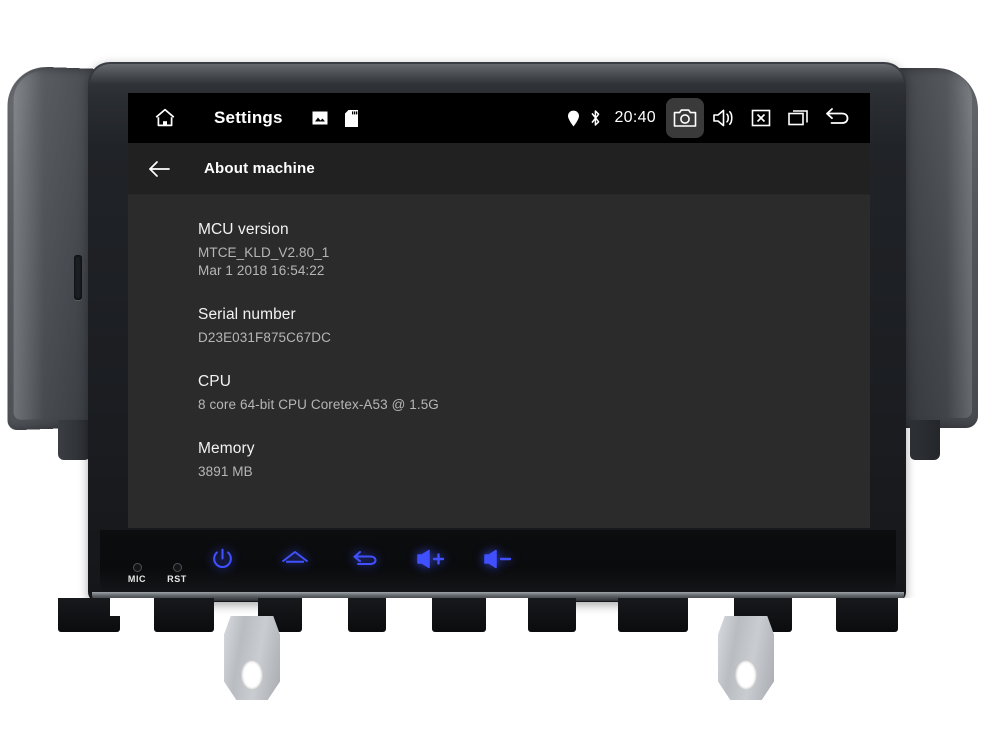 The width and height of the screenshot is (1000, 750). I want to click on item-value: D23E031F875C67DC, so click(264, 337).